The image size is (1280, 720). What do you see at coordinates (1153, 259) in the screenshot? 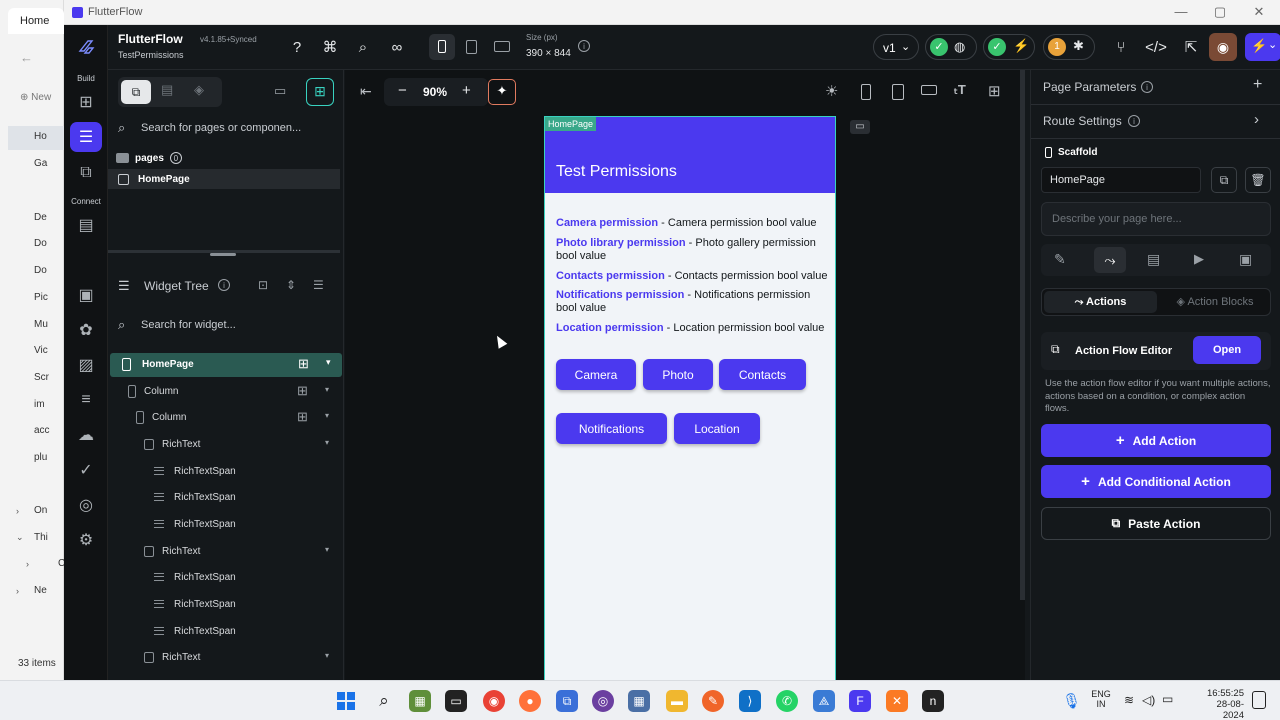
I see `backend-query-icon: ▤` at bounding box center [1153, 259].